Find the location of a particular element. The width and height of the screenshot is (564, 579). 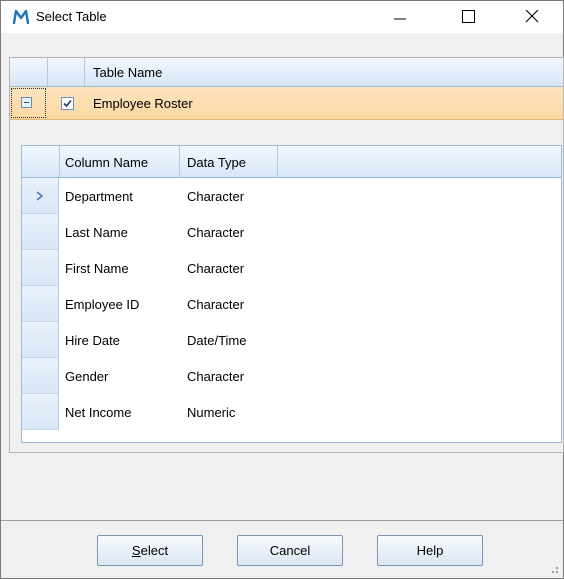

select-label: elect is located at coordinates (154, 550).